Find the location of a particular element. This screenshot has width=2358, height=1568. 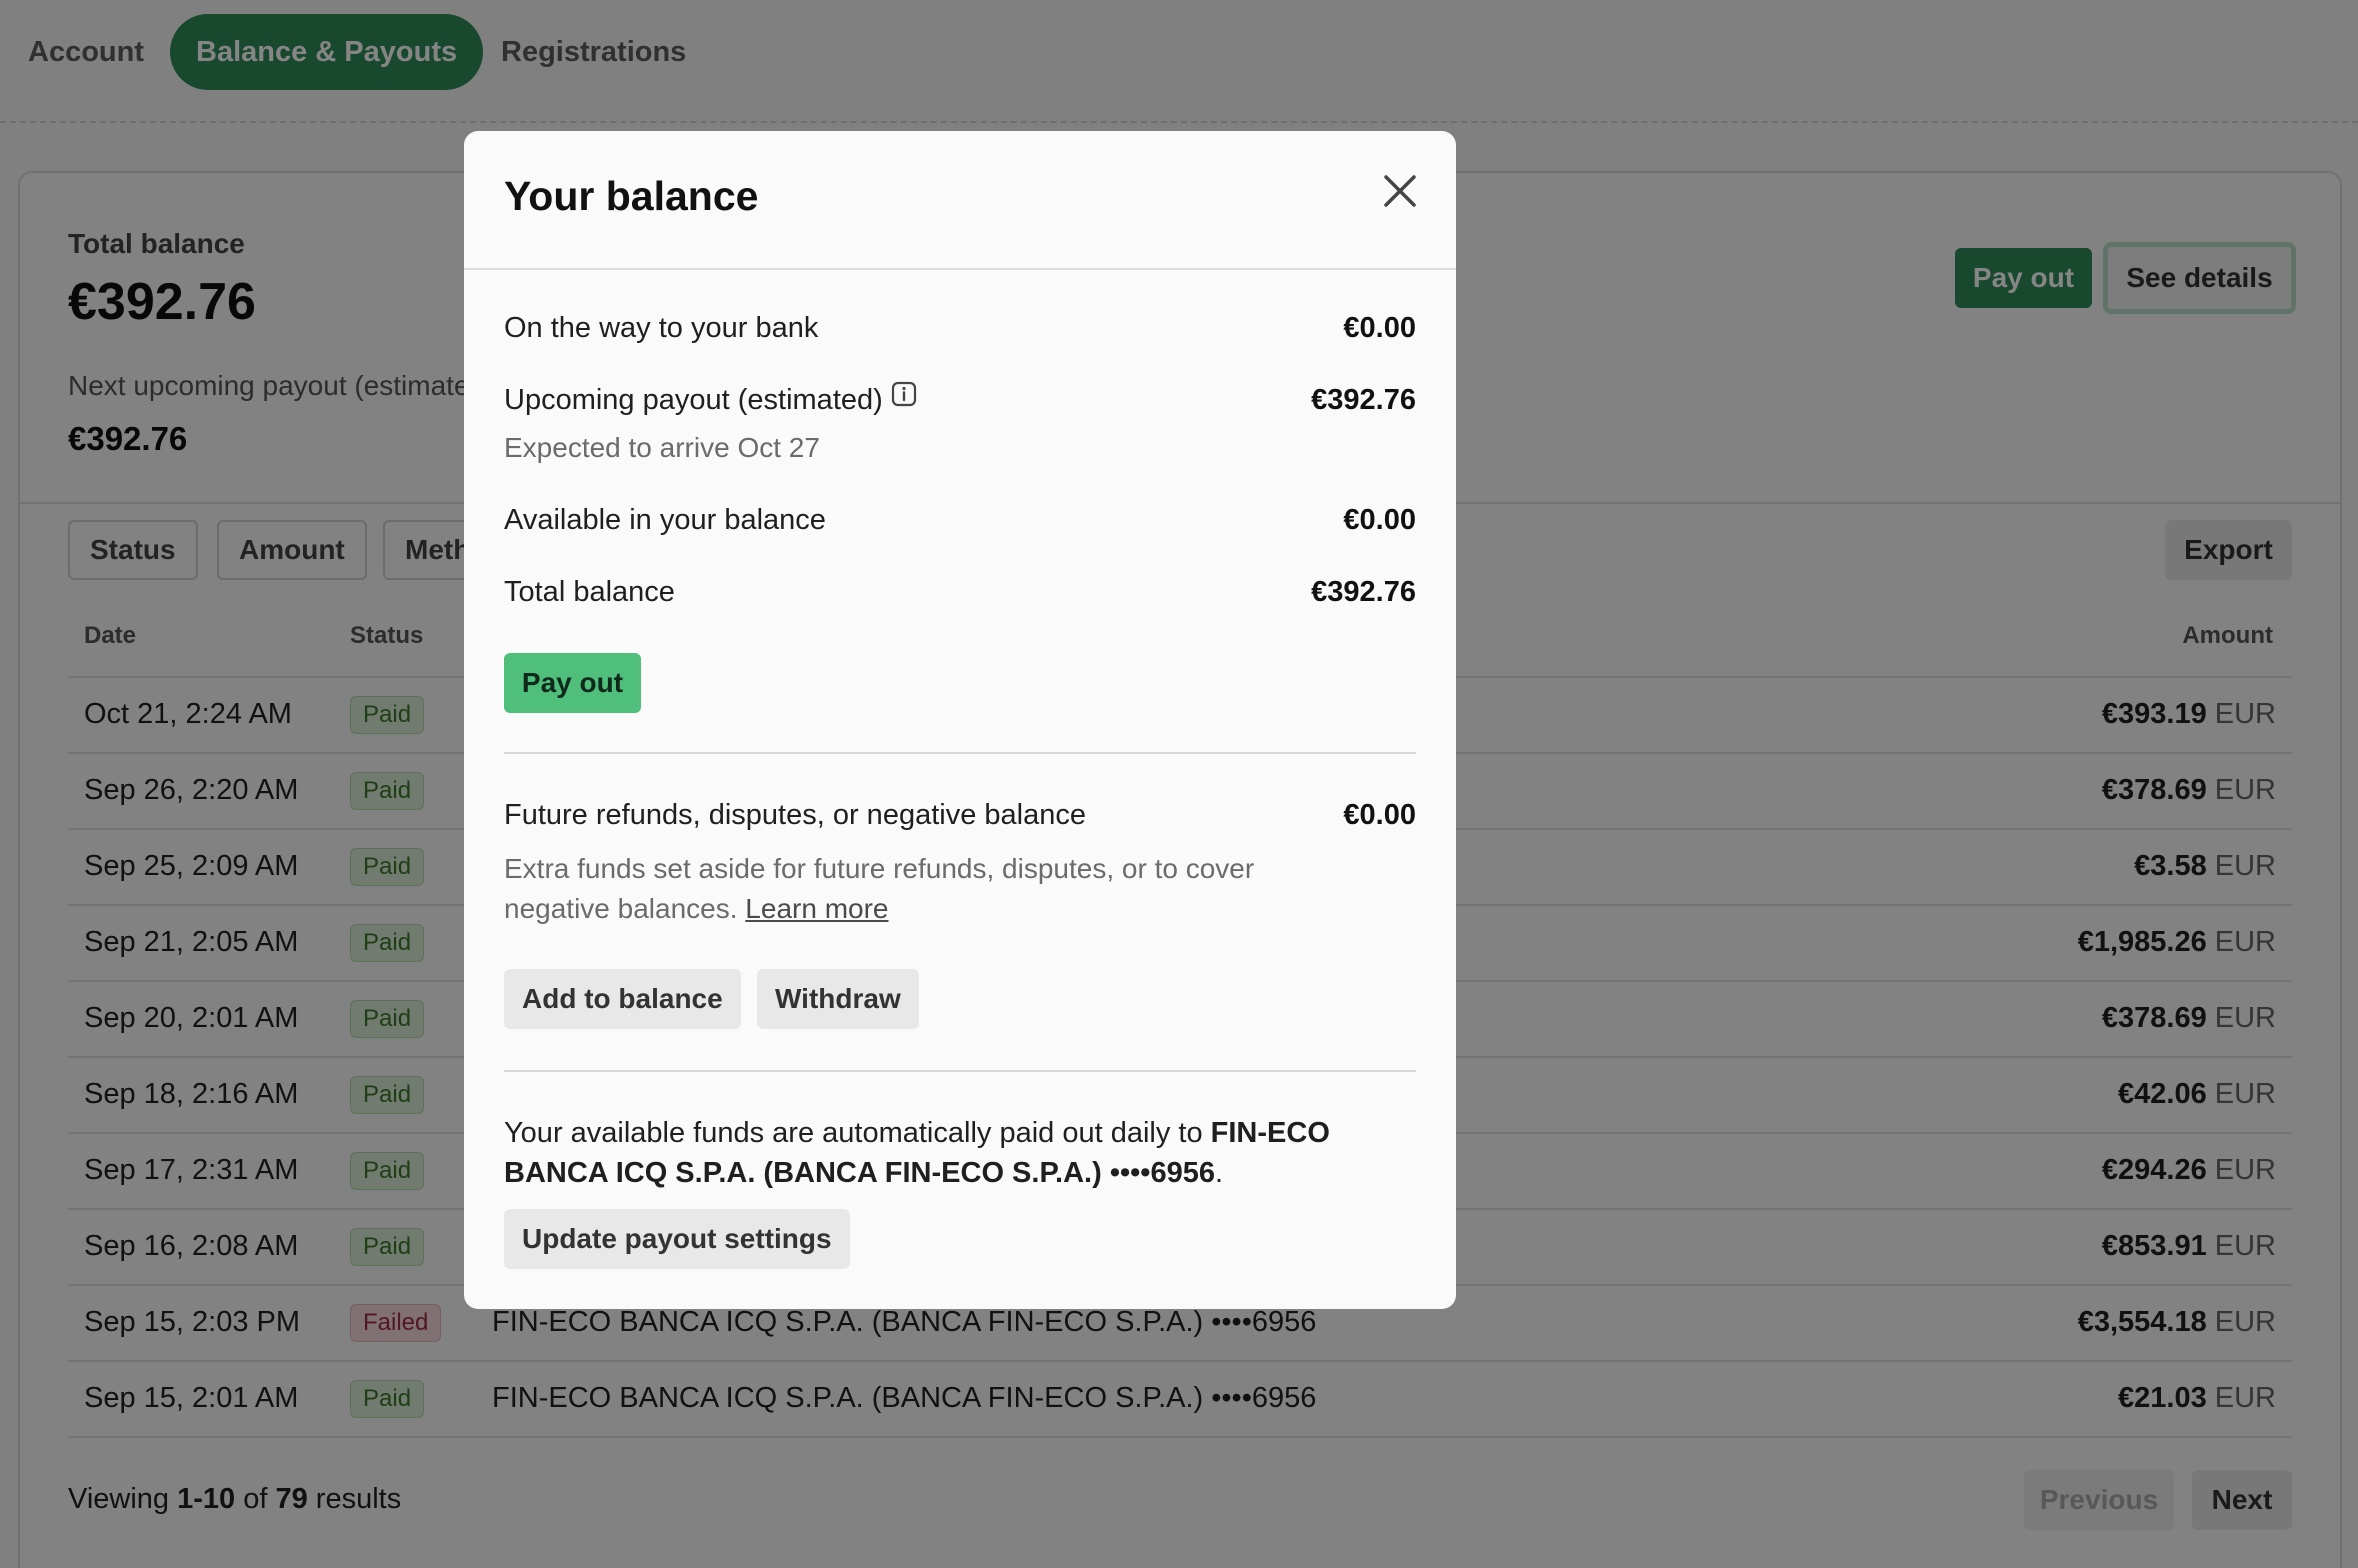

upcoming-payout-label: Upcoming payout (estimated) is located at coordinates (693, 400).